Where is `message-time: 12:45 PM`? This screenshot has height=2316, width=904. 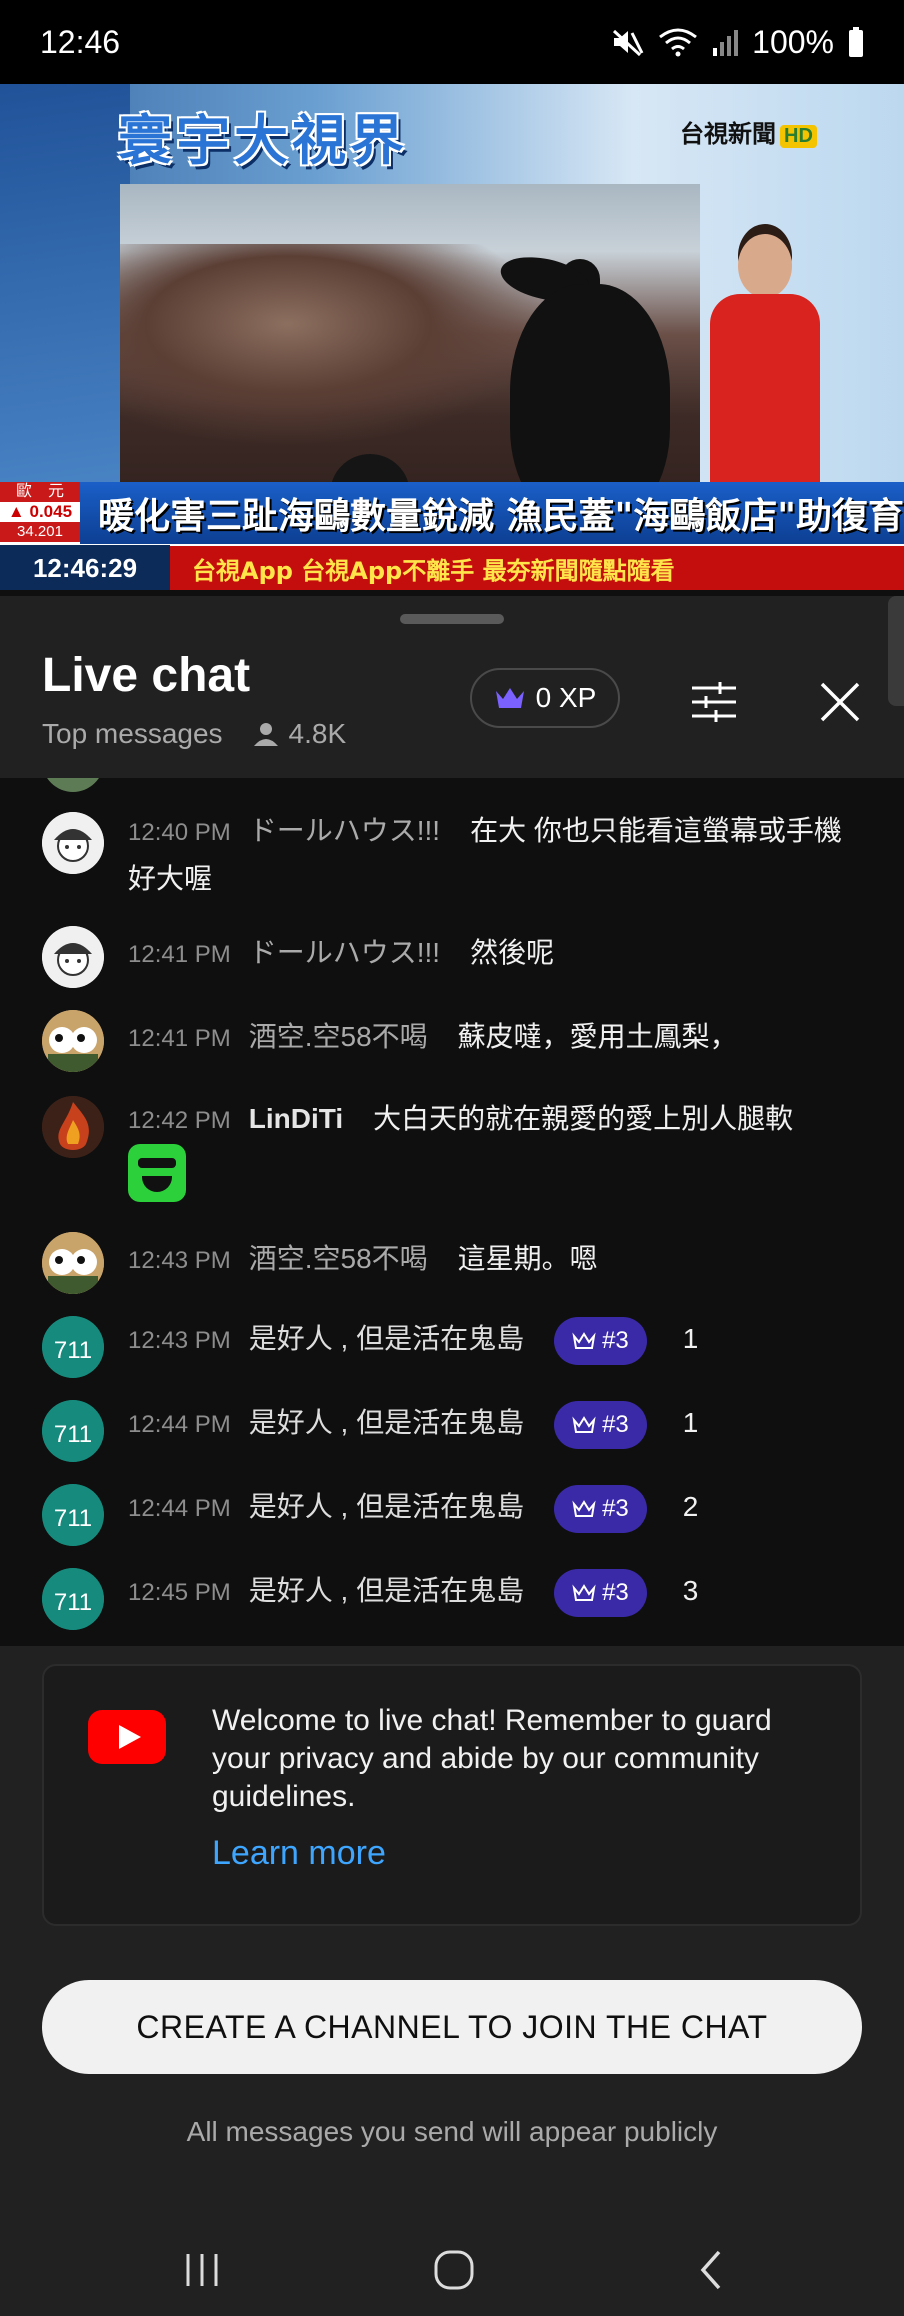 message-time: 12:45 PM is located at coordinates (179, 1592).